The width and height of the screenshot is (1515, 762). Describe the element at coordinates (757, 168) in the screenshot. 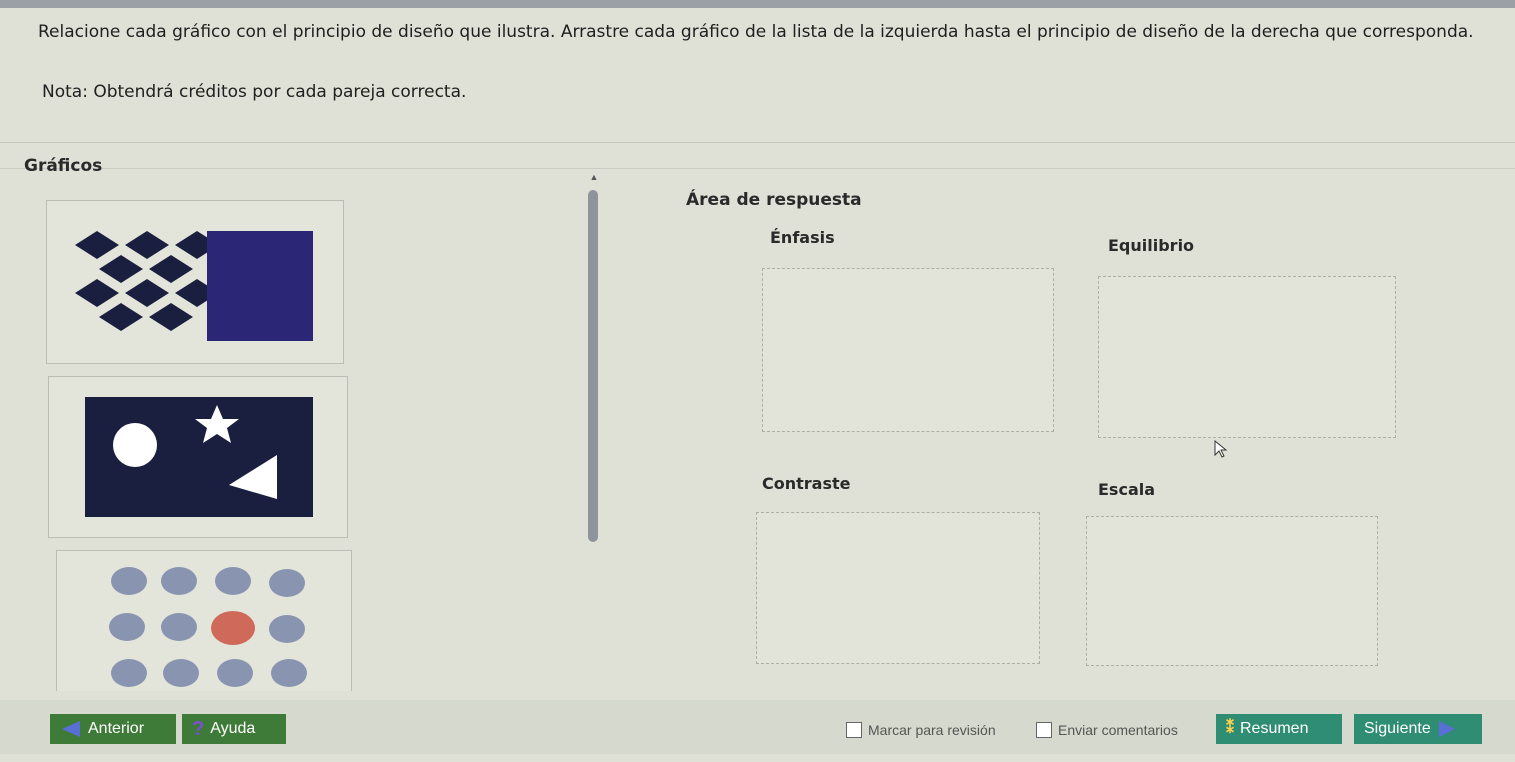

I see `section-divider` at that location.